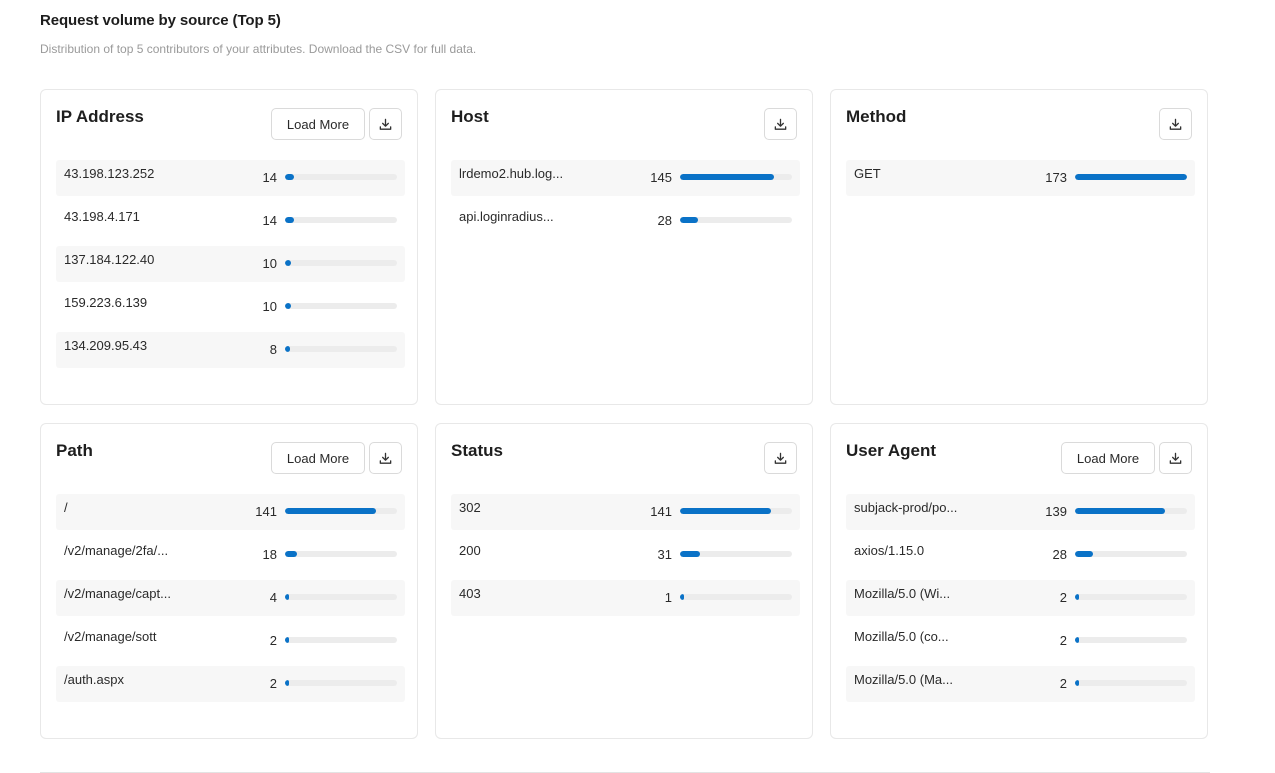  What do you see at coordinates (66, 507) in the screenshot?
I see `item-label: /` at bounding box center [66, 507].